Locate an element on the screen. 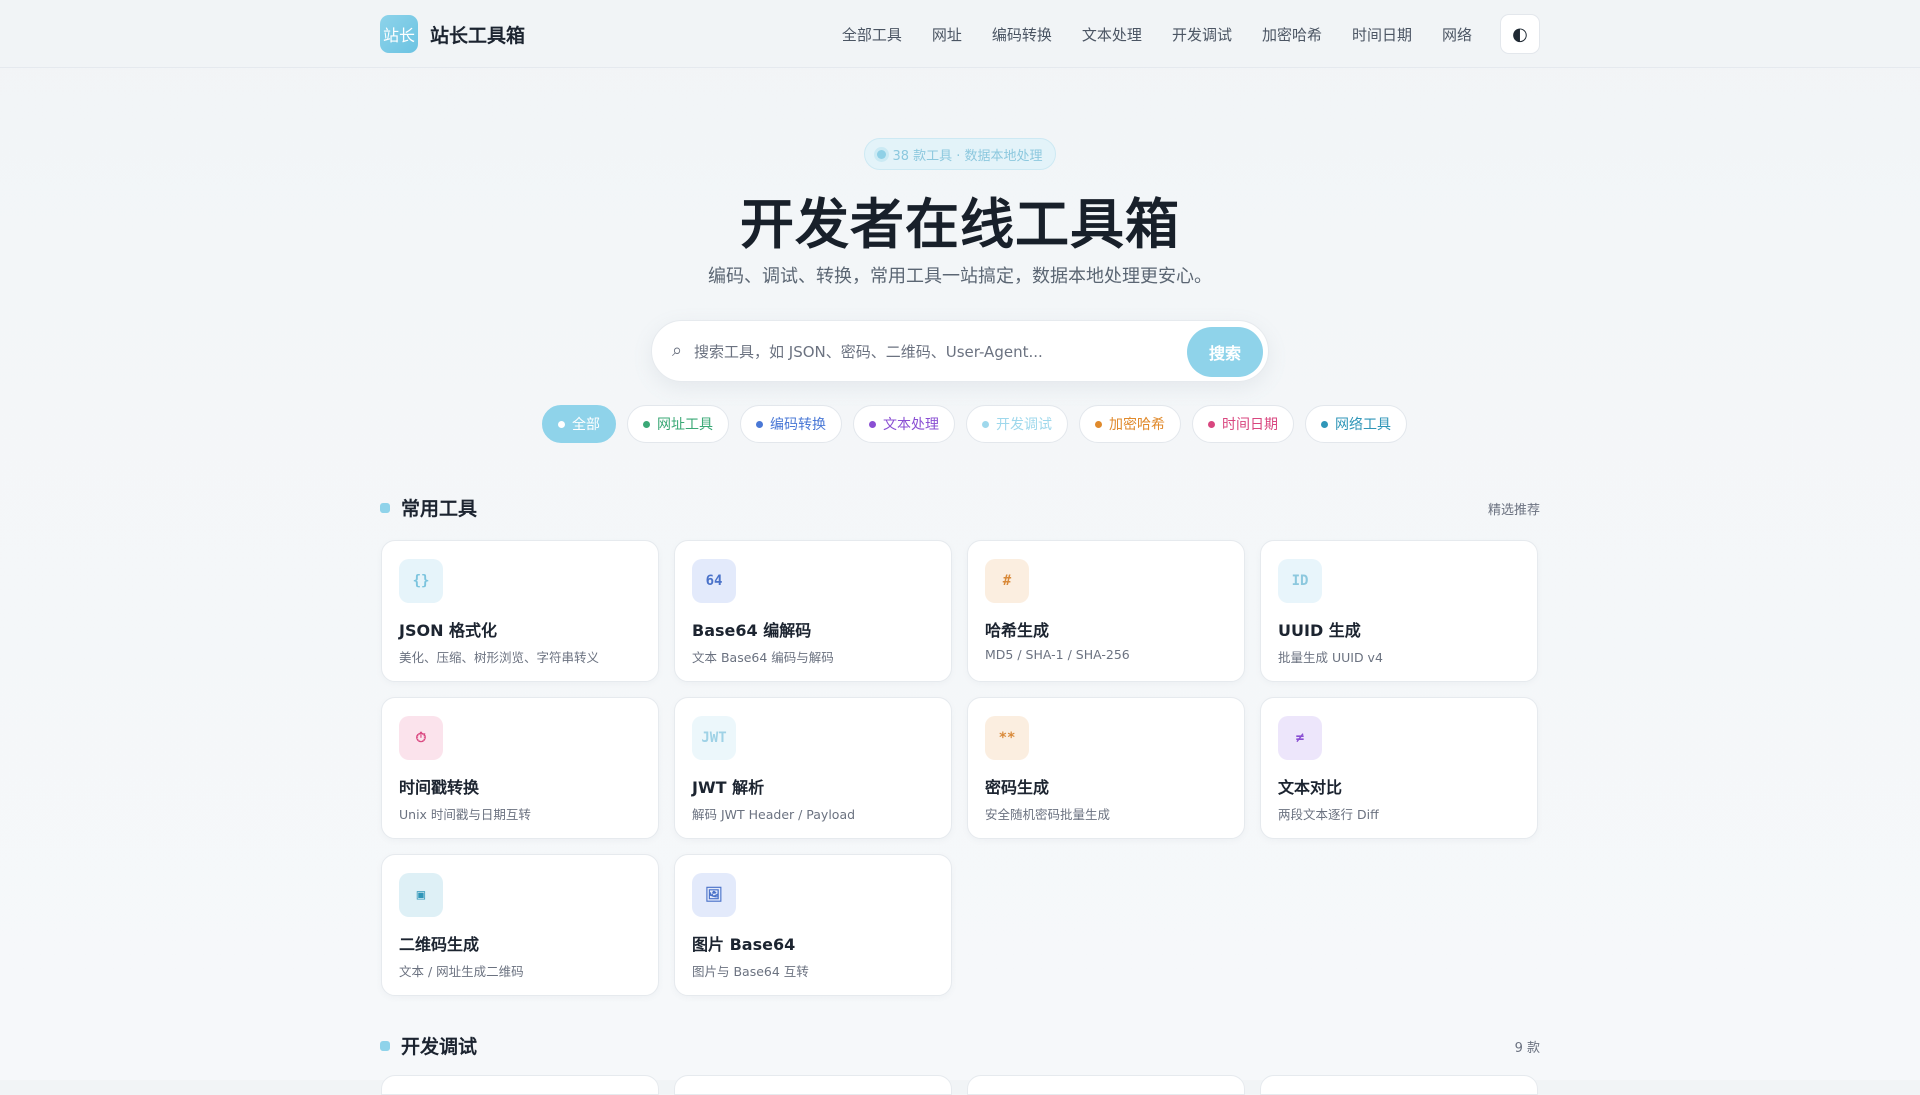  tool-icon: # is located at coordinates (1007, 581).